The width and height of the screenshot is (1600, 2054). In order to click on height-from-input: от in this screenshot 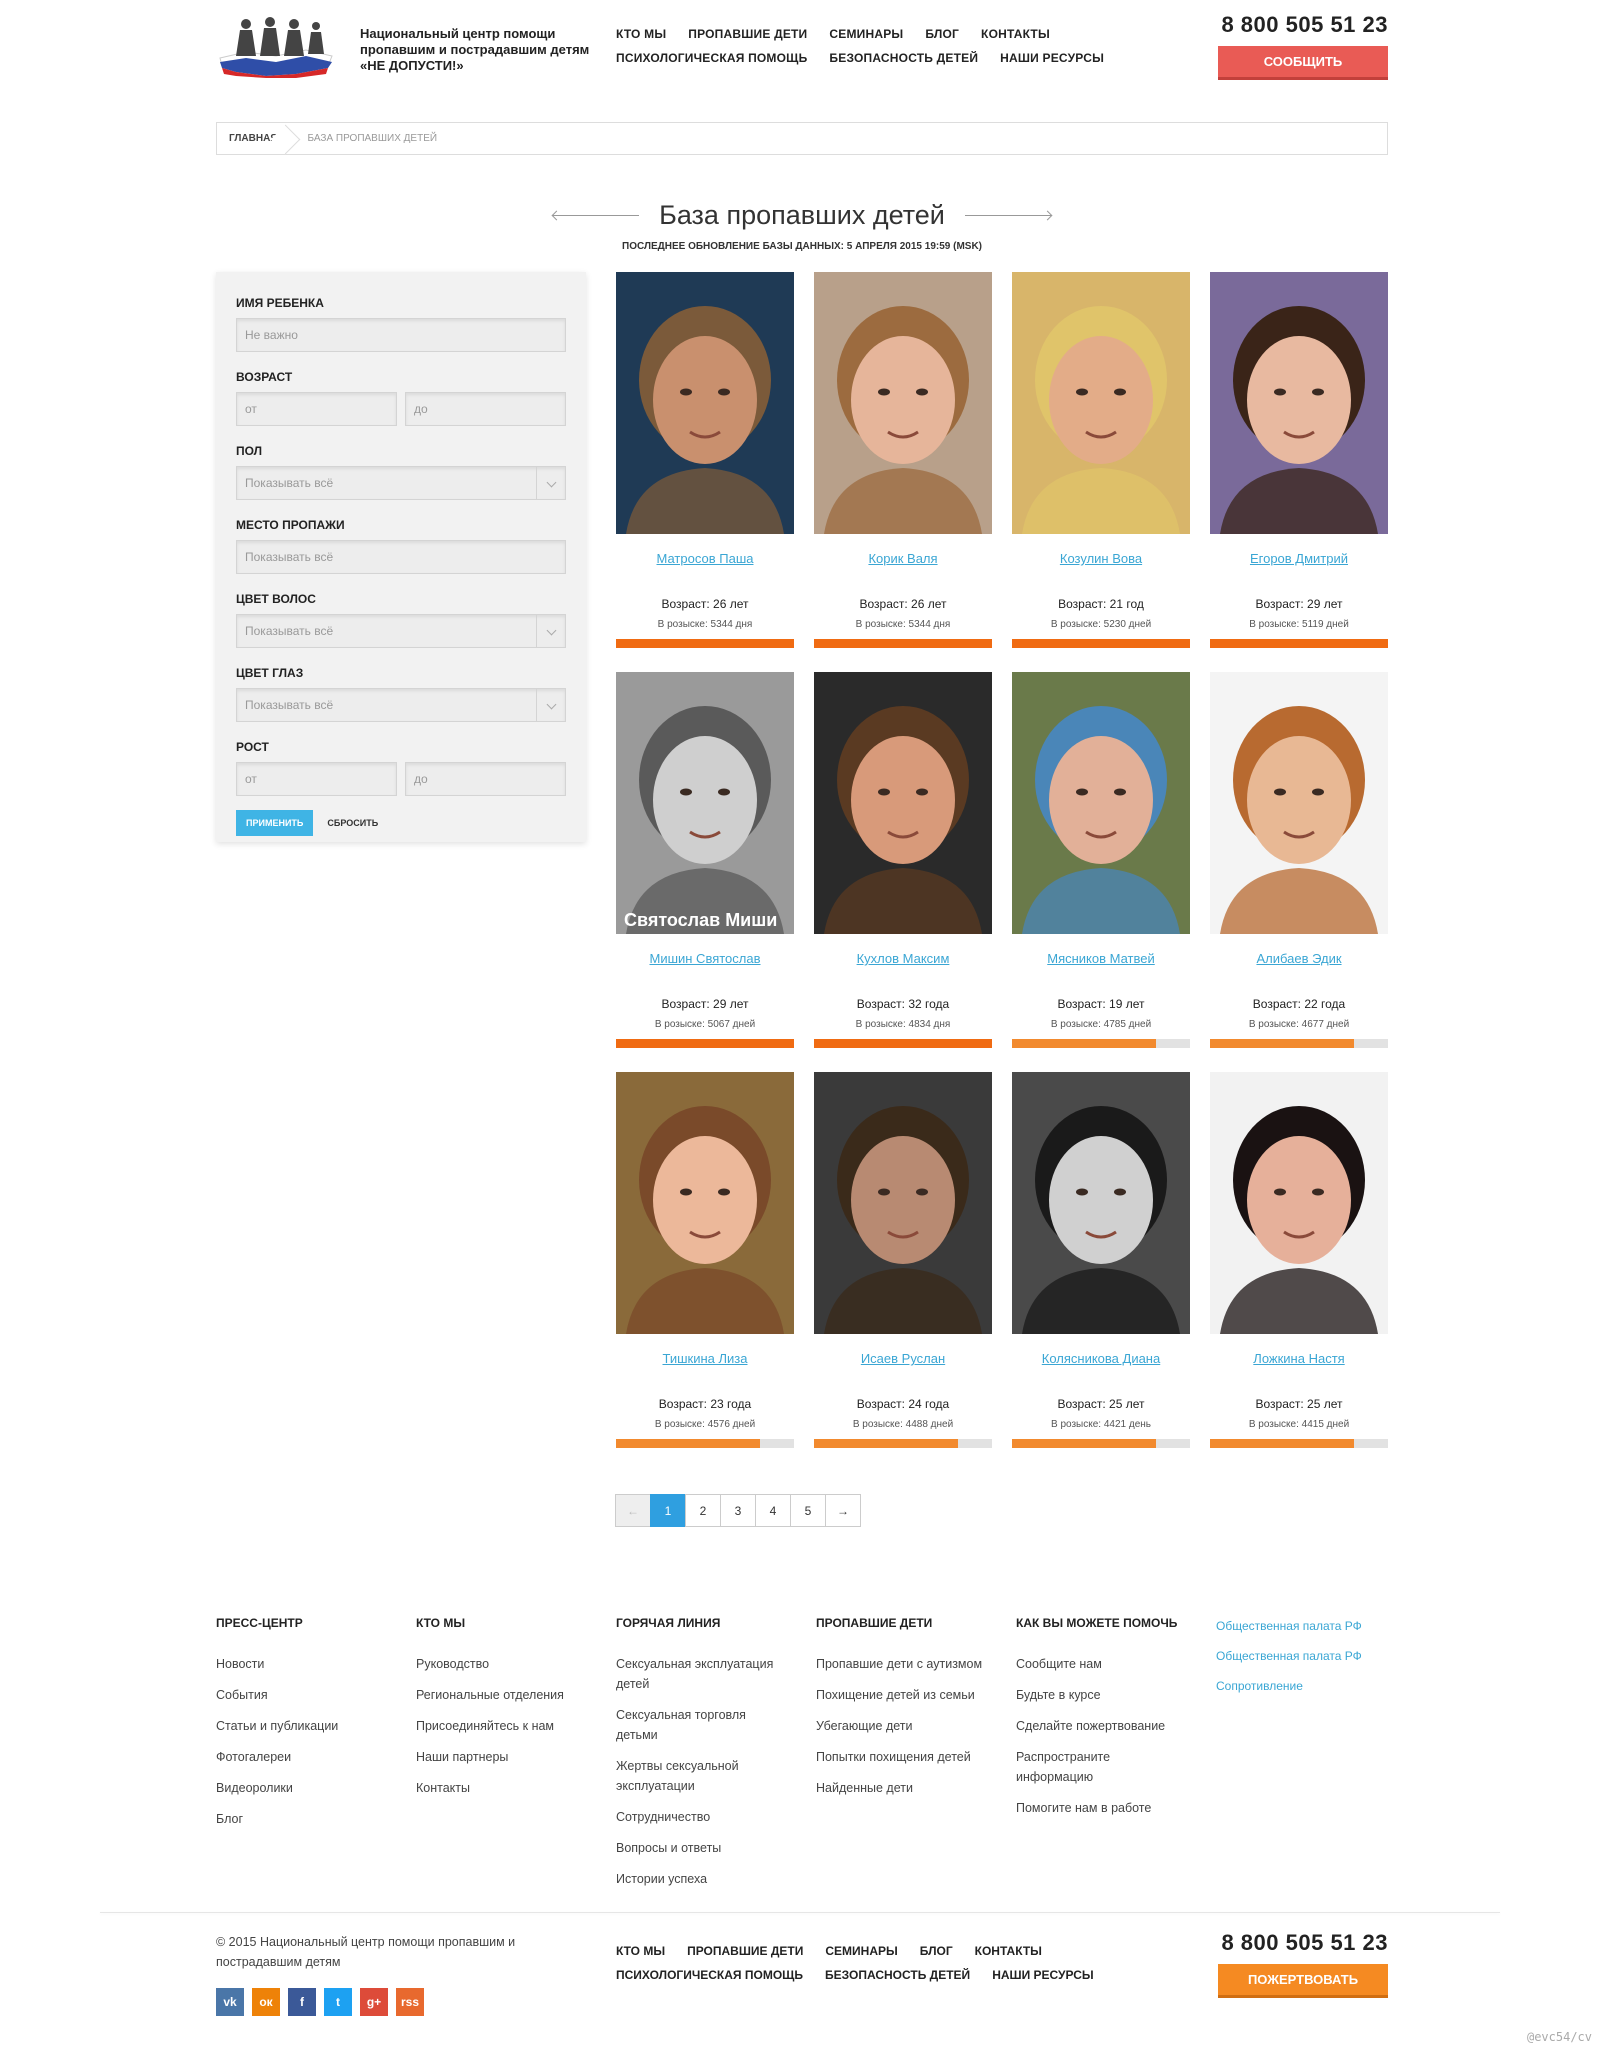, I will do `click(316, 779)`.